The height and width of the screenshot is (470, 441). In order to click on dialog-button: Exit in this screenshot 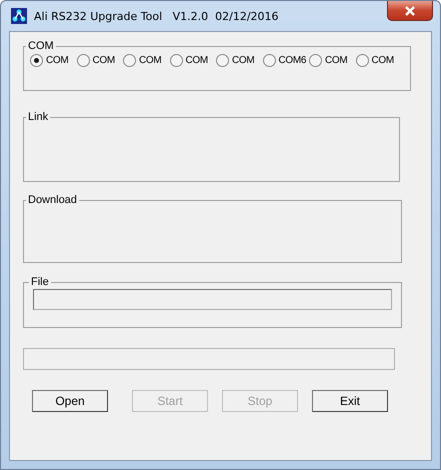, I will do `click(350, 401)`.